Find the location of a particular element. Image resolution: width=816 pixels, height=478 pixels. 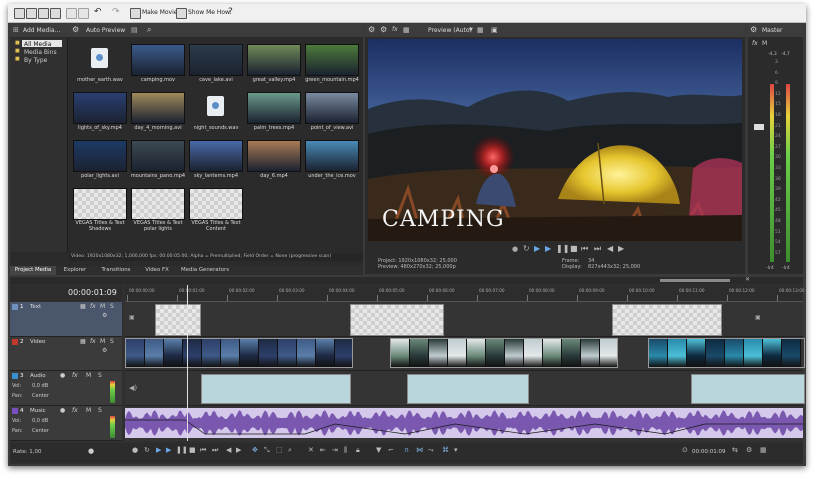

media-item: day_4_morning.avi is located at coordinates (158, 113).